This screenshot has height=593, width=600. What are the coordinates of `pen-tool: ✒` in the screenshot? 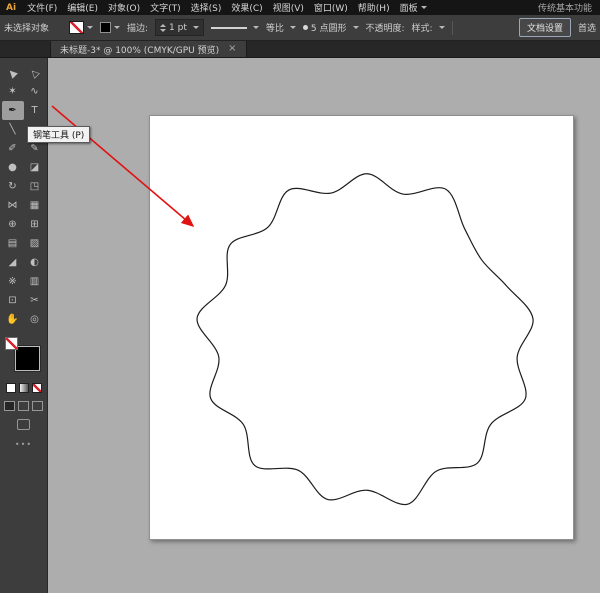 It's located at (12, 110).